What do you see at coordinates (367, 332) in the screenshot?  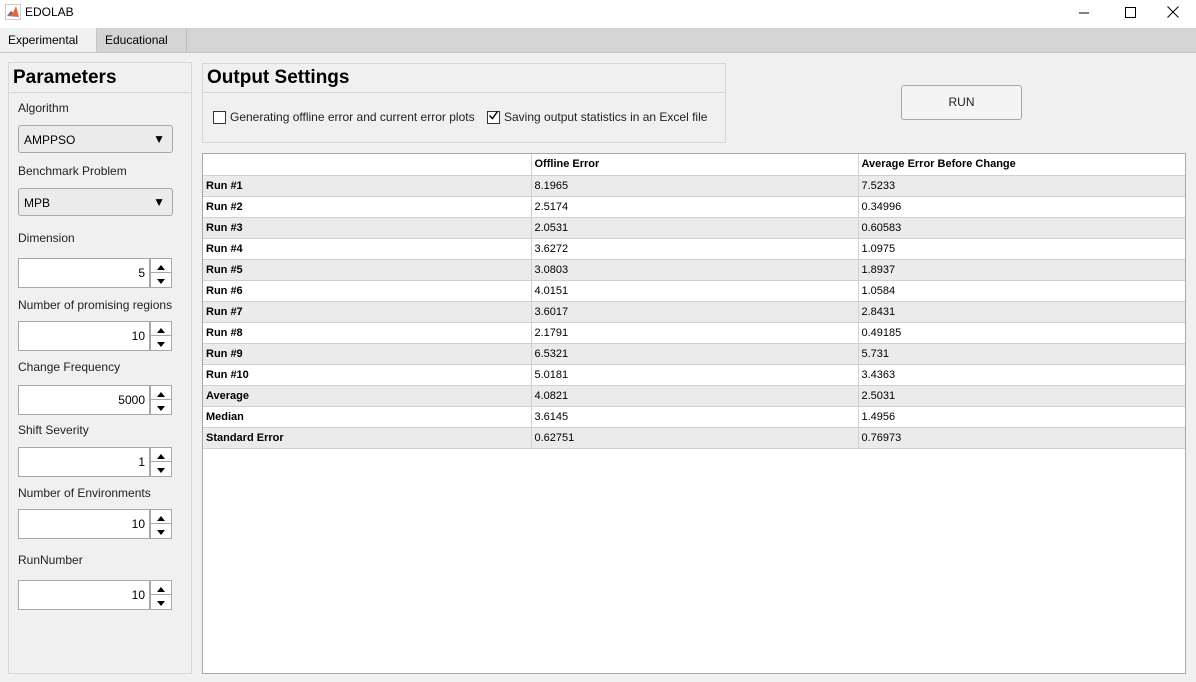 I see `row-label-cell: Run #8` at bounding box center [367, 332].